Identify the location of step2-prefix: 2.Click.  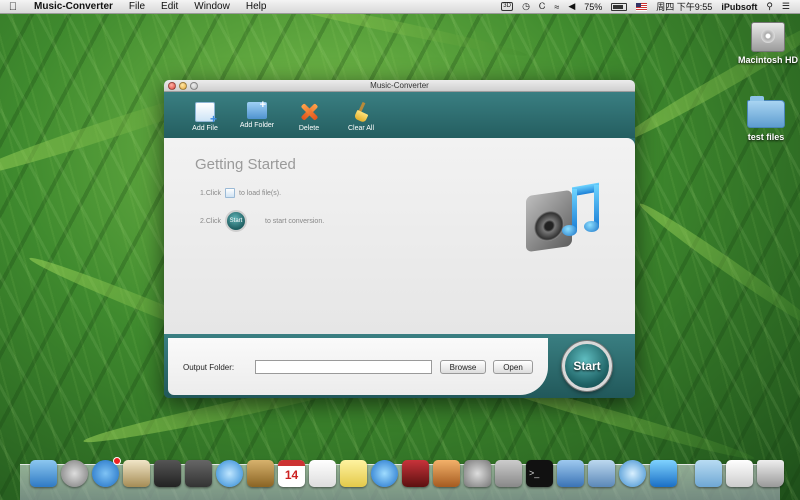
(211, 221).